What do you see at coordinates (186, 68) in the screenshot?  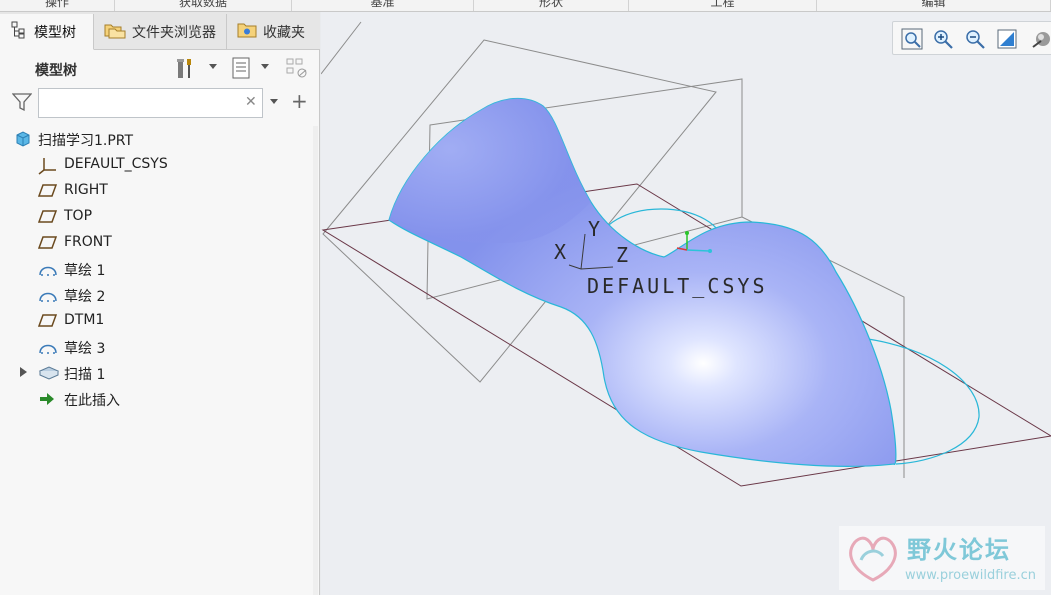 I see `settings-tools-icon` at bounding box center [186, 68].